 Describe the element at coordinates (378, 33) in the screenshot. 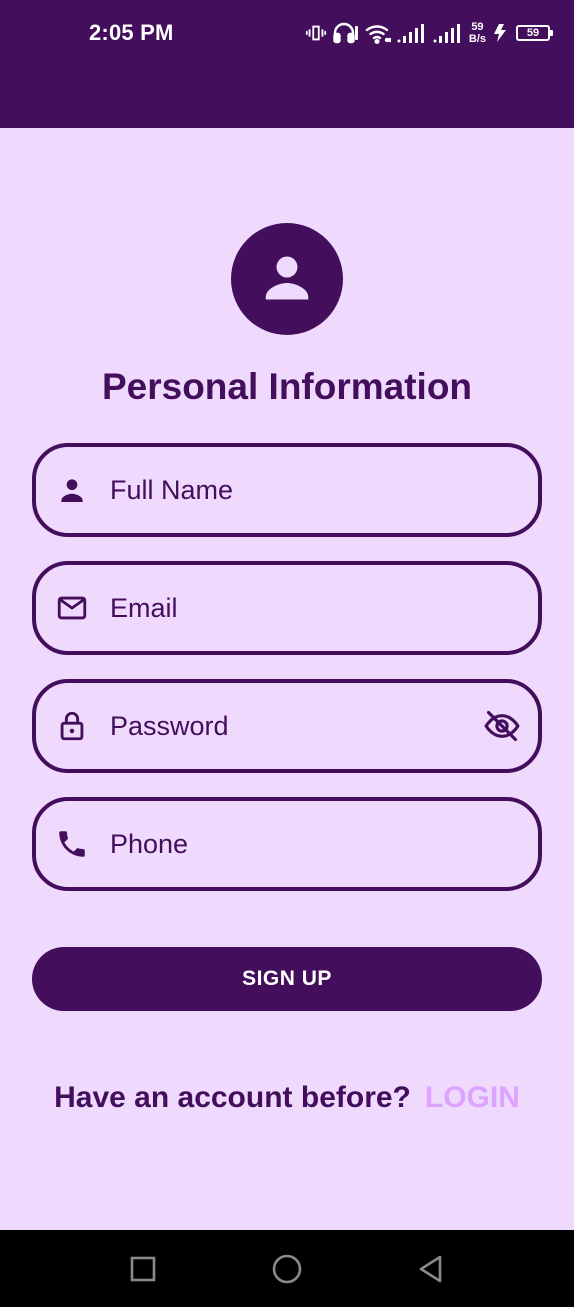

I see `wifi-icon` at that location.